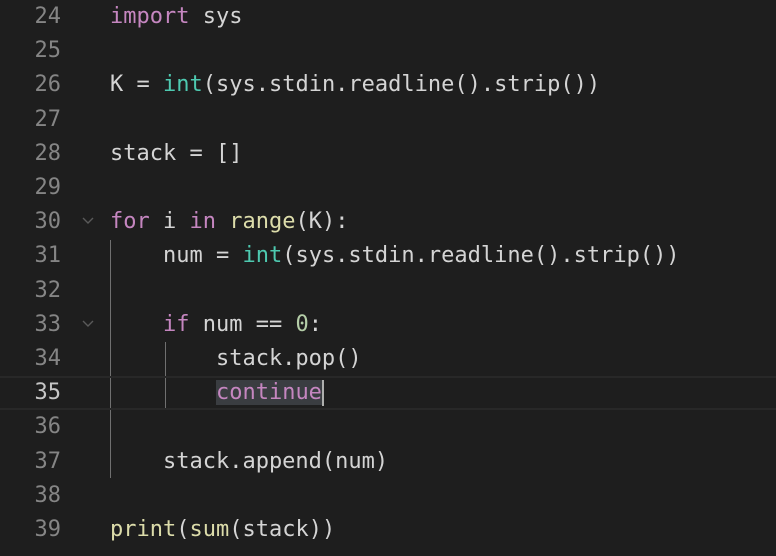  I want to click on keyword-token: continue, so click(268, 393).